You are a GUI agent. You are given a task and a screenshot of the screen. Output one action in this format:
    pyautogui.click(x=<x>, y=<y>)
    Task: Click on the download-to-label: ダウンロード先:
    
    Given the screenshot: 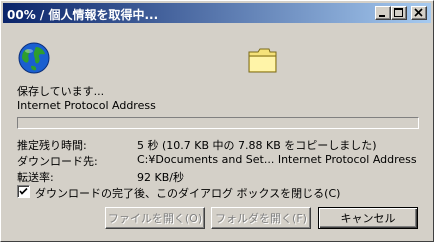 What is the action you would take?
    pyautogui.click(x=57, y=161)
    